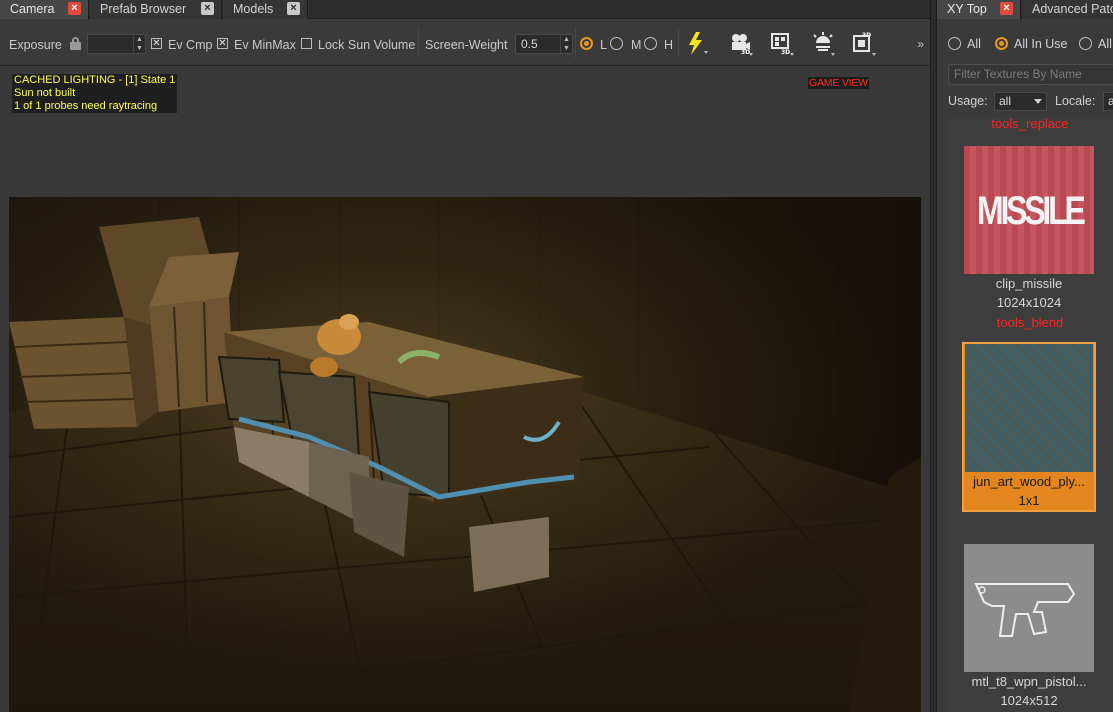 The image size is (1113, 712). Describe the element at coordinates (636, 45) in the screenshot. I see `lod-m-label: M` at that location.